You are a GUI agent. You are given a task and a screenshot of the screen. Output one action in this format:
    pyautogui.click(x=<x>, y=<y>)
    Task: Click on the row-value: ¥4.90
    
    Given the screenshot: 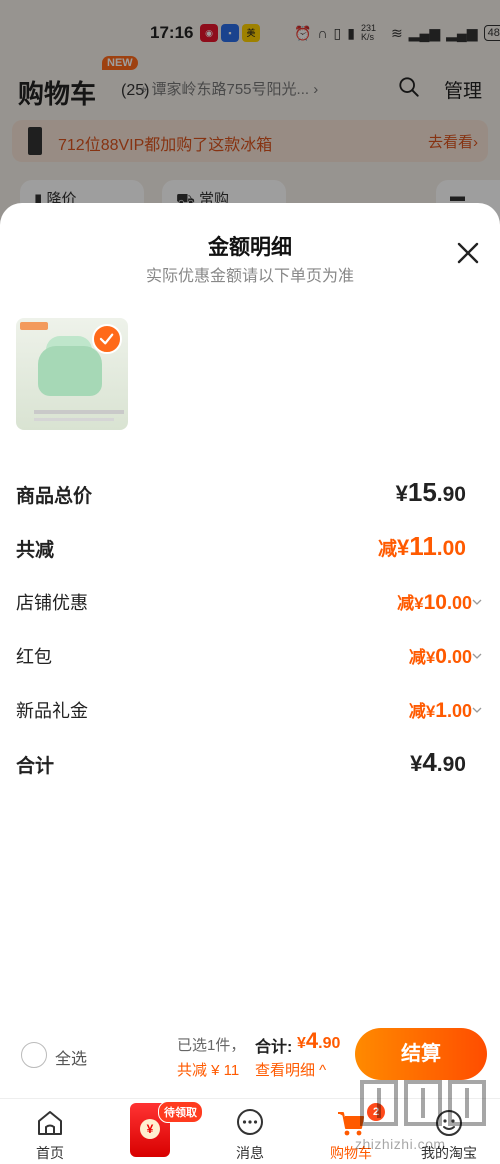 What is the action you would take?
    pyautogui.click(x=438, y=762)
    